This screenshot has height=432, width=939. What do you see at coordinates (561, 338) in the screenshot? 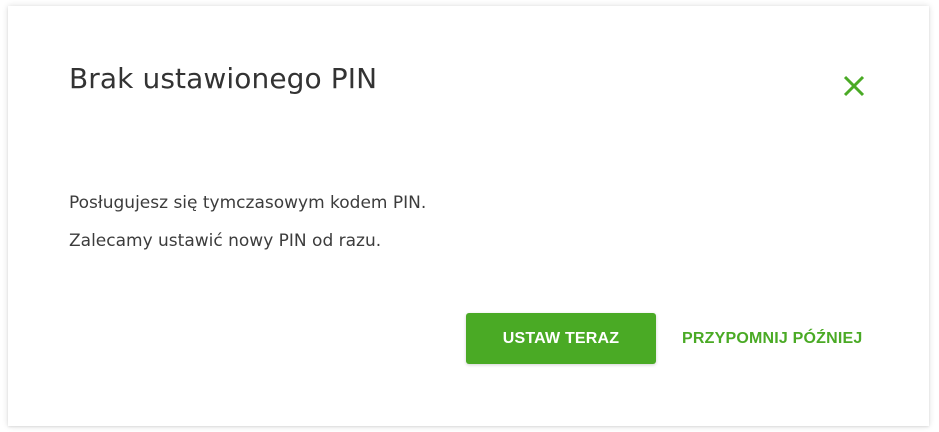
I see `set-now-button: USTAW TERAZ` at bounding box center [561, 338].